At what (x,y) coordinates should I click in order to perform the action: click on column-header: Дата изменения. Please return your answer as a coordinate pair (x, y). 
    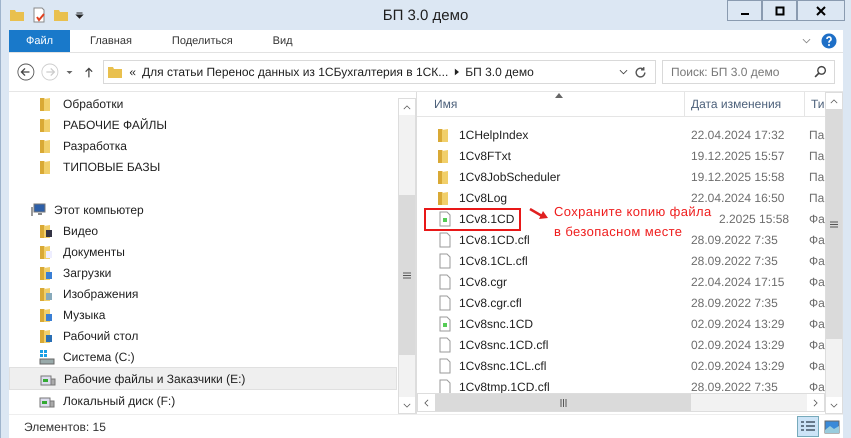
    Looking at the image, I should click on (745, 104).